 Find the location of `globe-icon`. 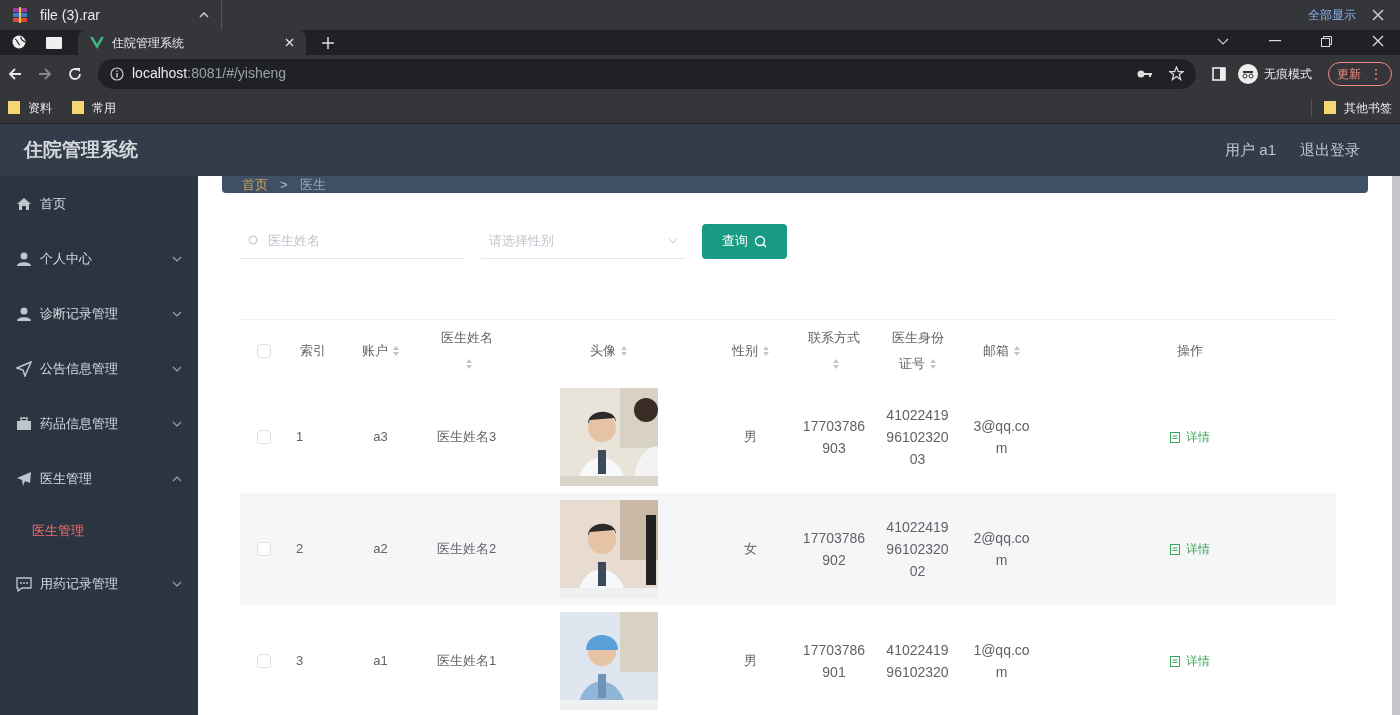

globe-icon is located at coordinates (19, 42).